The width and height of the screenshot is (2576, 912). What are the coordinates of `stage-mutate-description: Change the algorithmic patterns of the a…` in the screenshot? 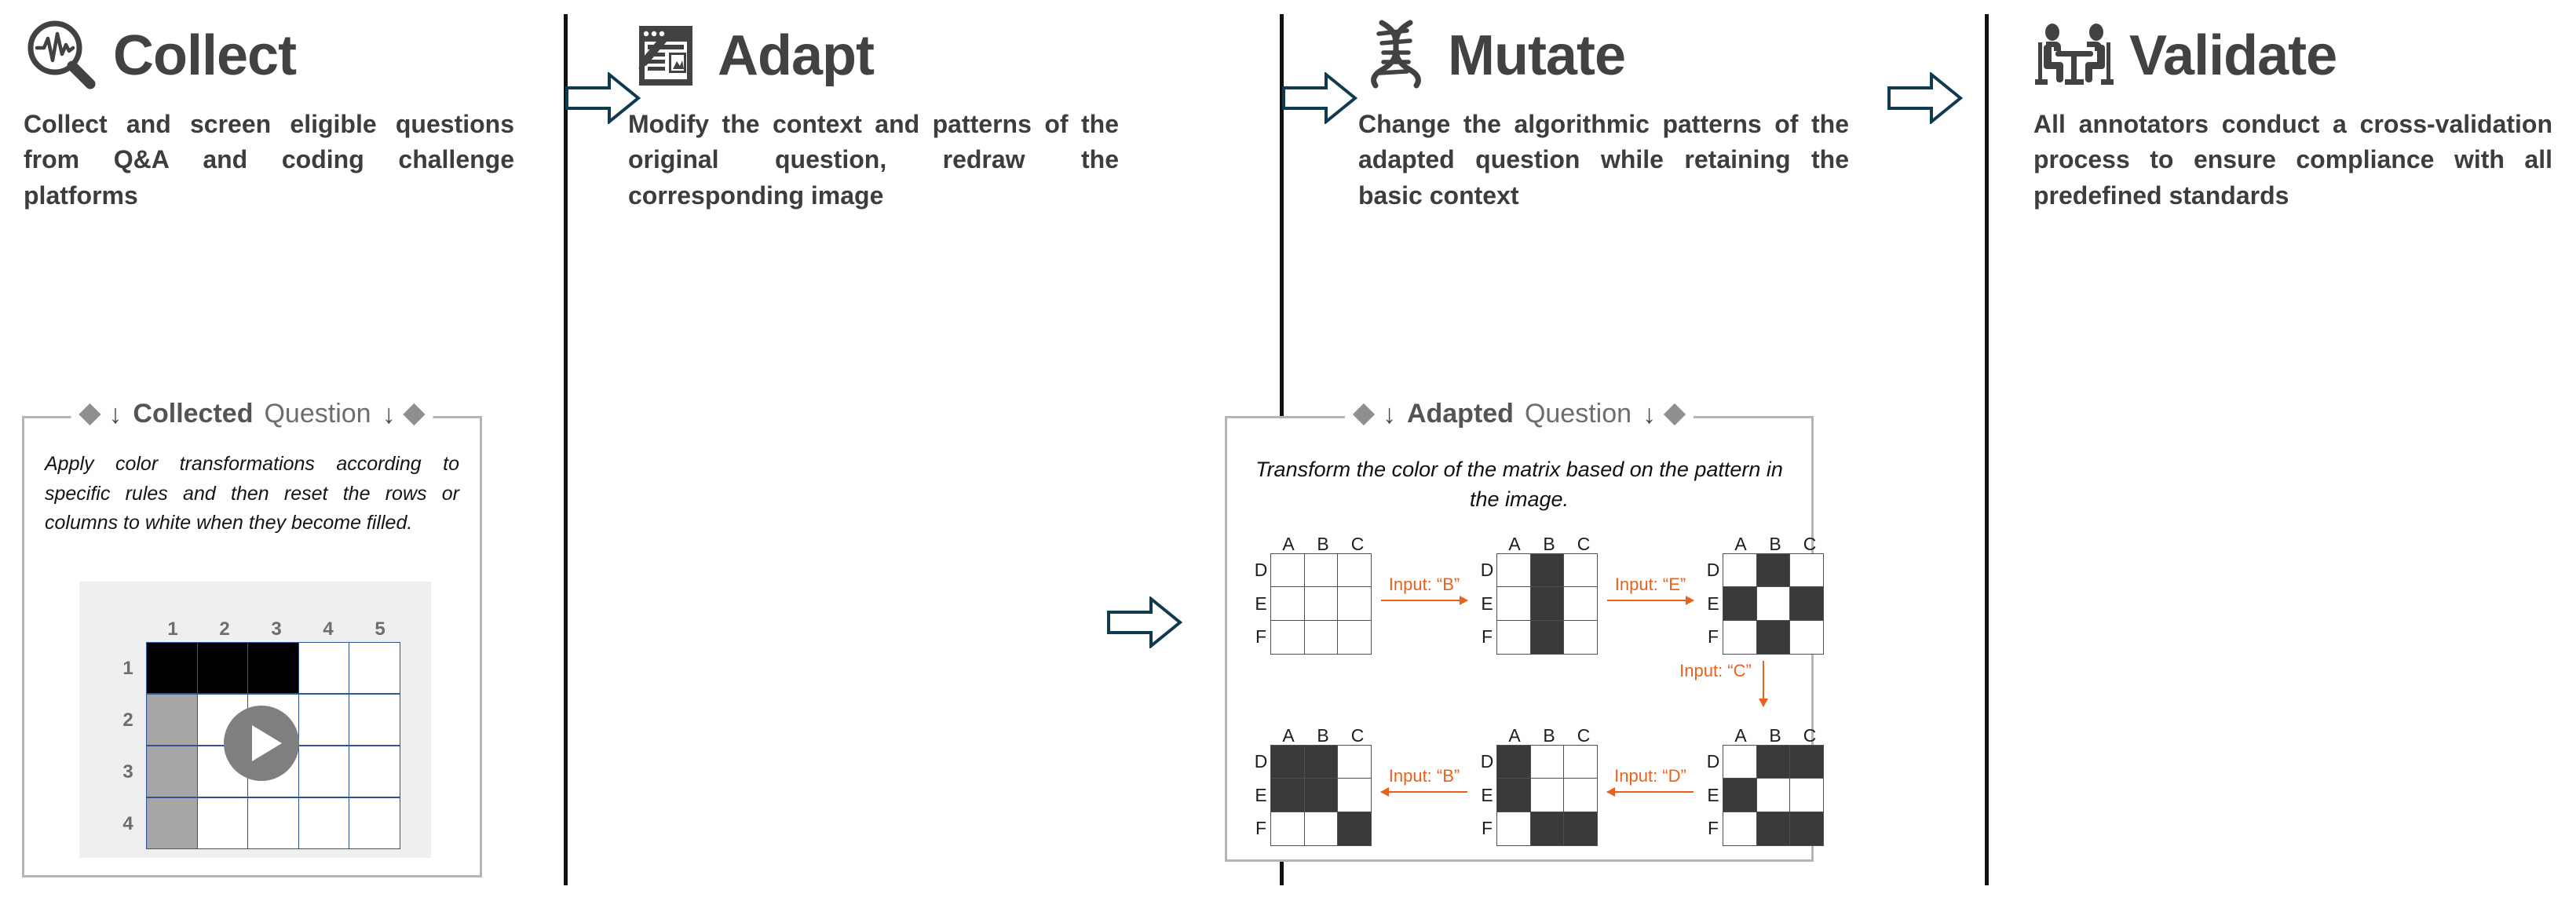 It's located at (1603, 160).